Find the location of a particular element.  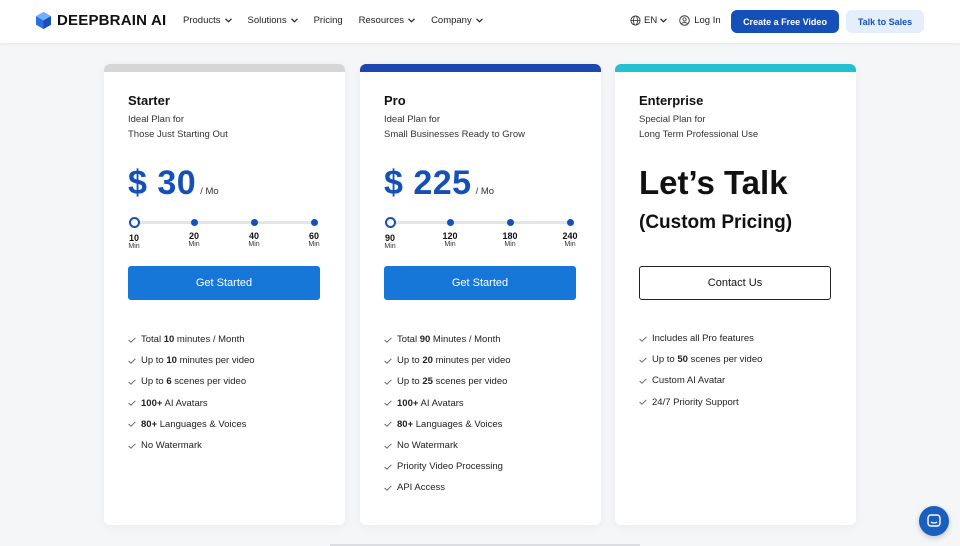

minutes-slider: 10 Min 20 Min 40 Min 60 Min is located at coordinates (224, 237).